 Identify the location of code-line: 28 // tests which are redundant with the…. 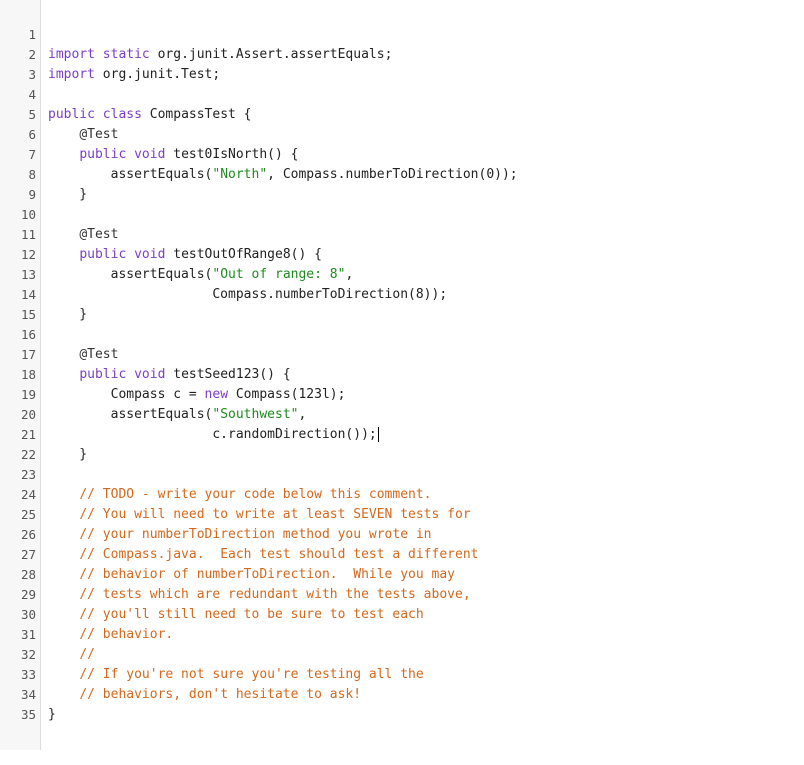
(402, 573).